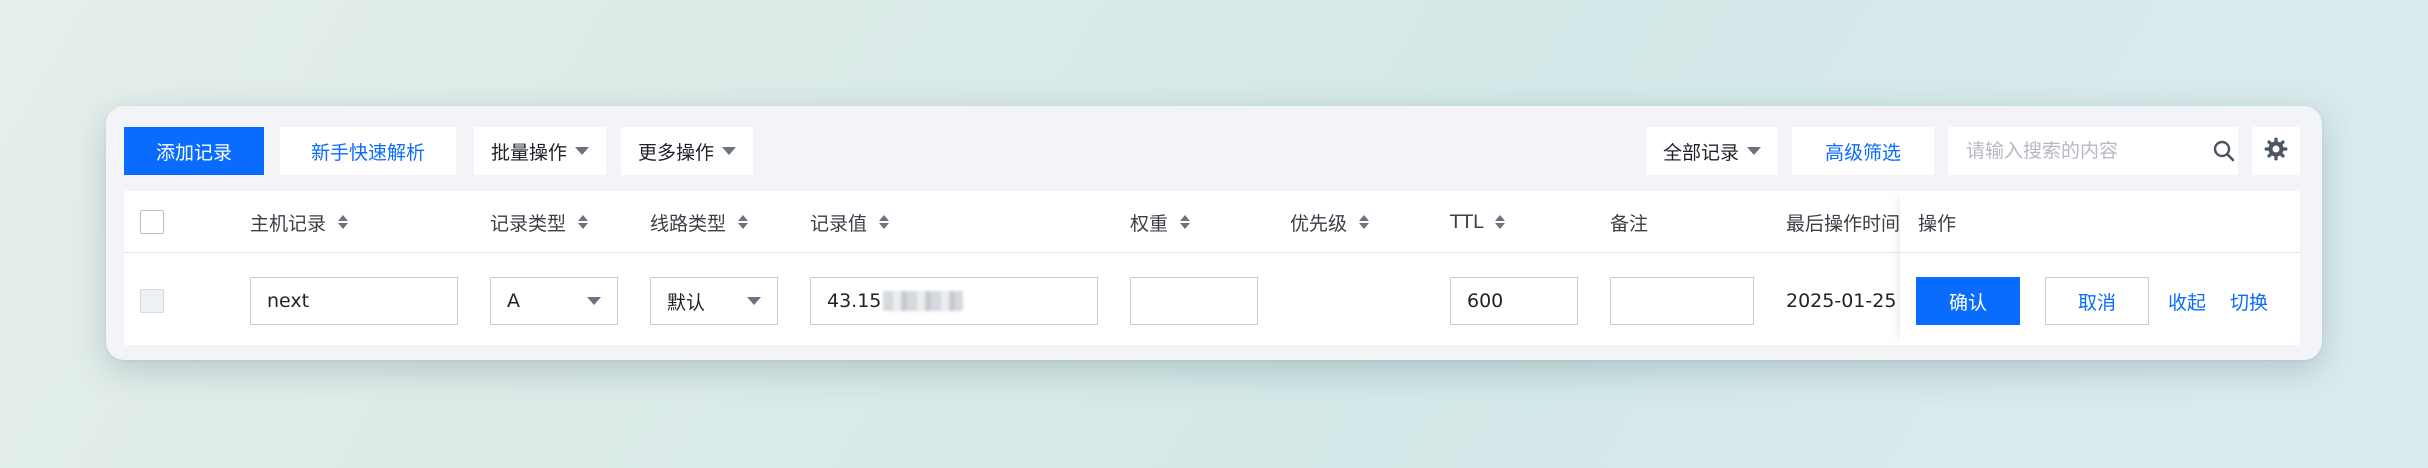 This screenshot has height=468, width=2428. What do you see at coordinates (1149, 223) in the screenshot?
I see `col-weight-label: 权重` at bounding box center [1149, 223].